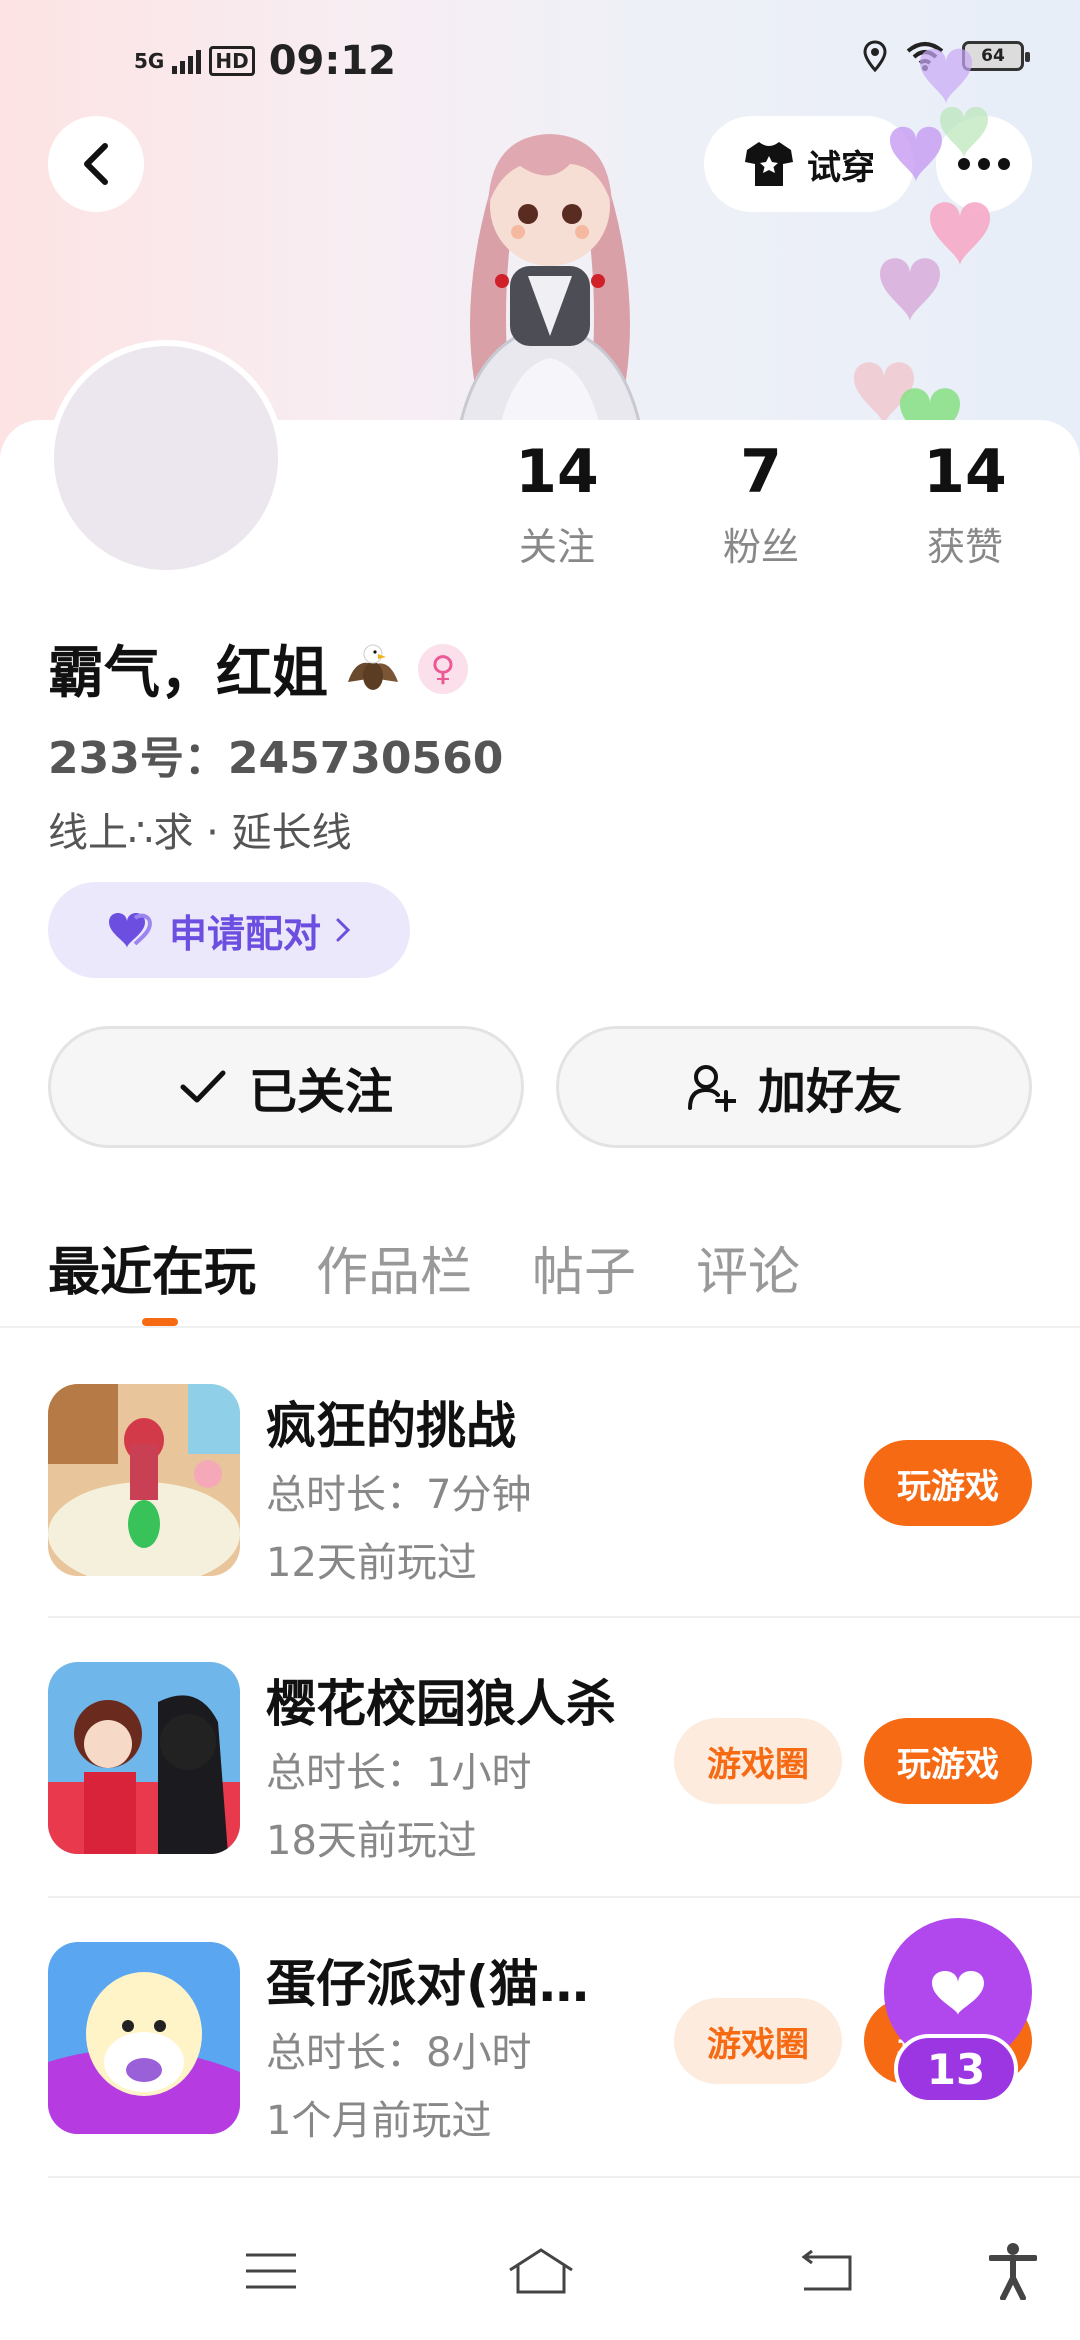  Describe the element at coordinates (130, 930) in the screenshot. I see `heart-pair-icon` at that location.